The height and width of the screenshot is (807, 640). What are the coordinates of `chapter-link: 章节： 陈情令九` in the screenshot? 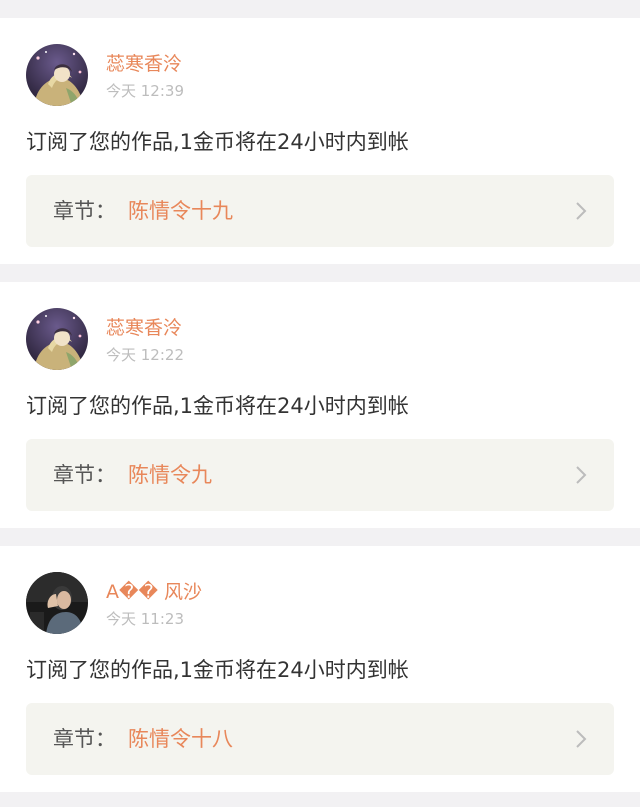 It's located at (320, 475).